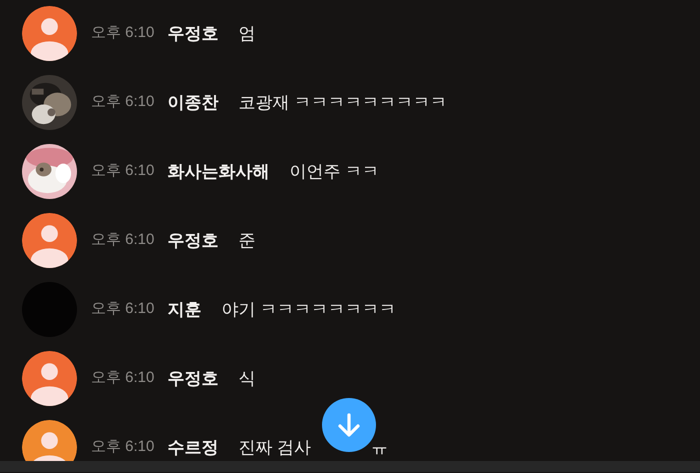  What do you see at coordinates (308, 309) in the screenshot?
I see `chat-message: 야기 ㅋㅋㅋㅋㅋㅋㅋㅋ` at bounding box center [308, 309].